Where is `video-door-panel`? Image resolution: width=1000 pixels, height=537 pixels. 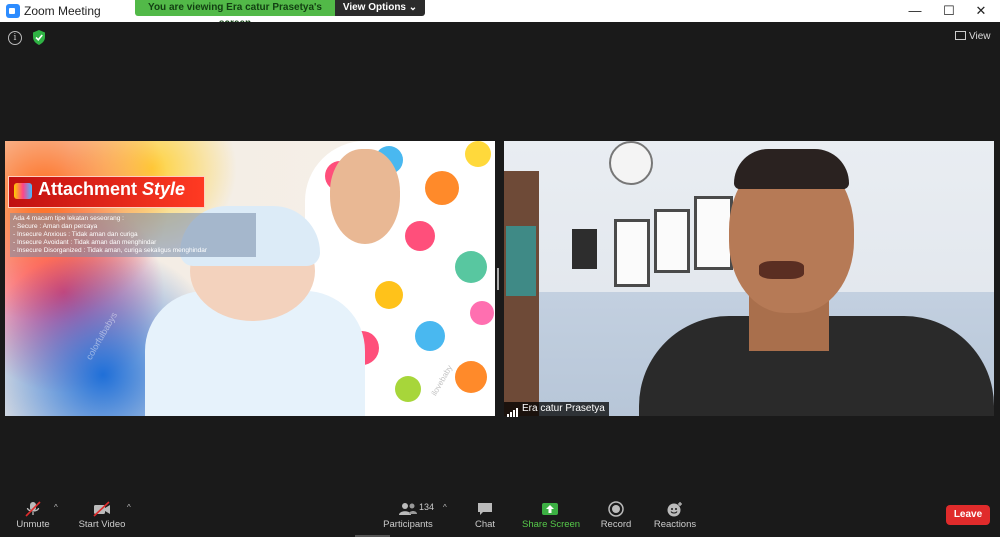 video-door-panel is located at coordinates (521, 261).